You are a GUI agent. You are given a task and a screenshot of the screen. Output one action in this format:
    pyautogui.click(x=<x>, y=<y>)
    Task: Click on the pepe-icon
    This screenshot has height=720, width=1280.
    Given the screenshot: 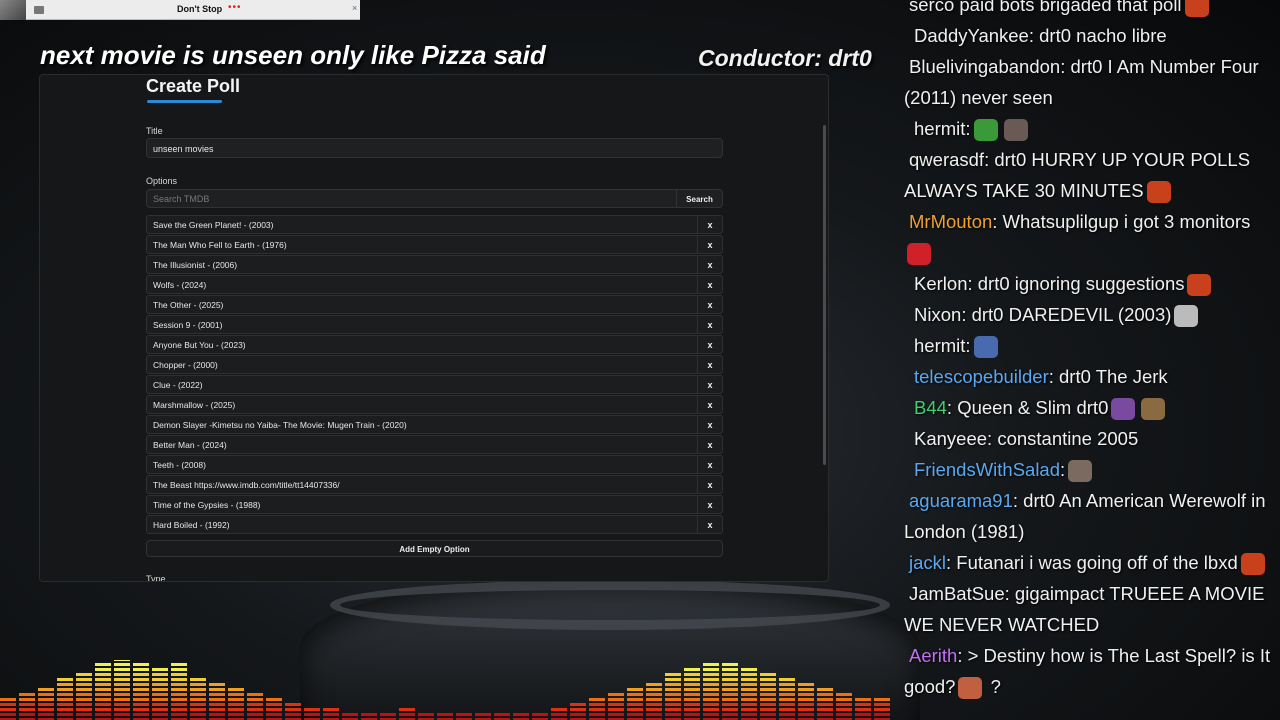 What is the action you would take?
    pyautogui.click(x=1158, y=192)
    